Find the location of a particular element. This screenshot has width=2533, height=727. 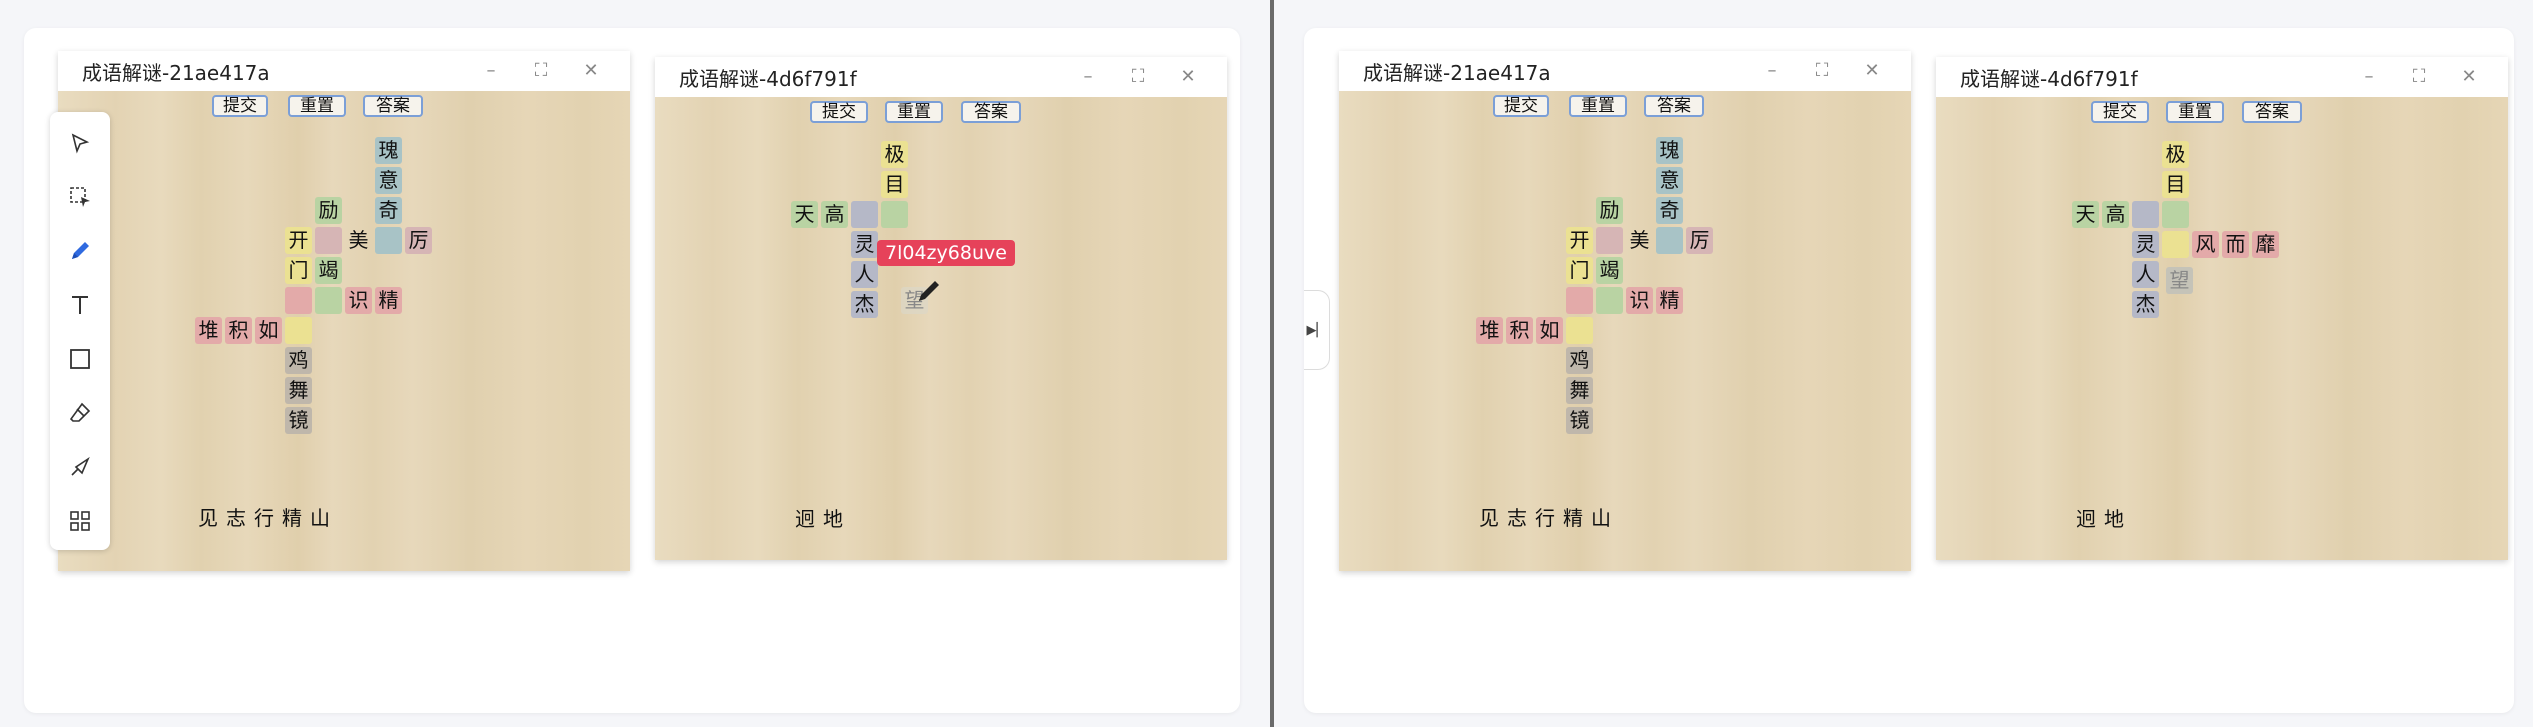

pane-divider is located at coordinates (1272, 363).